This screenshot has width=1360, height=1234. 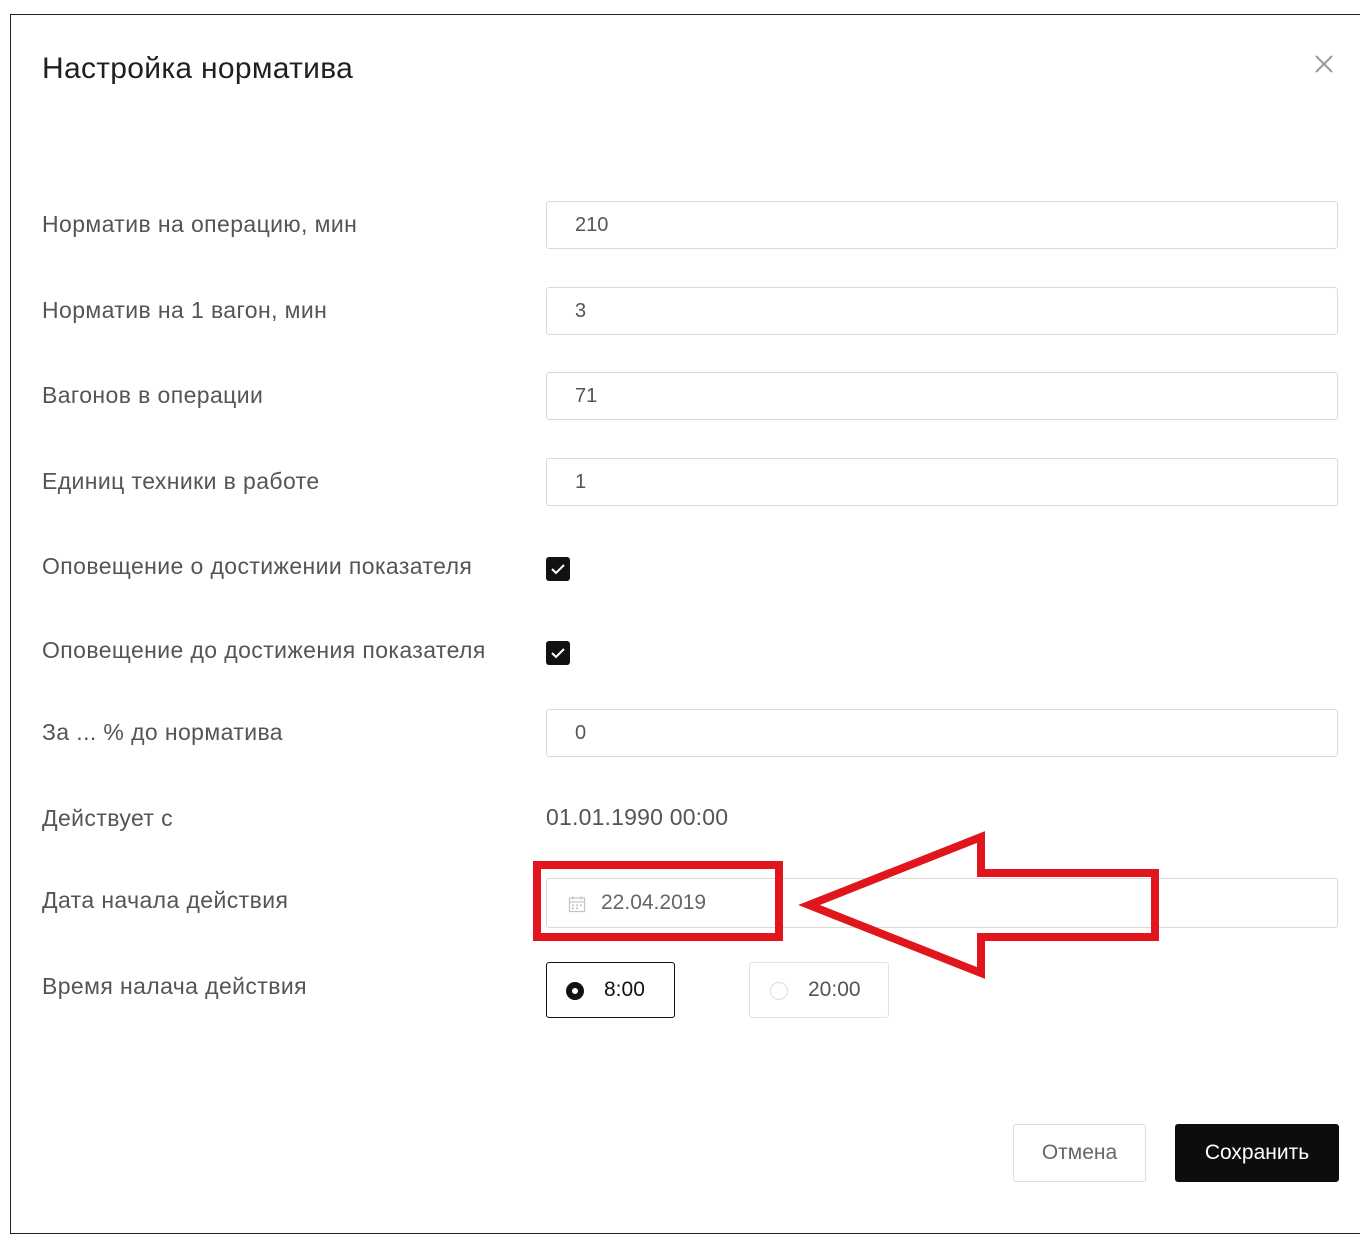 I want to click on percent-before-input, so click(x=942, y=733).